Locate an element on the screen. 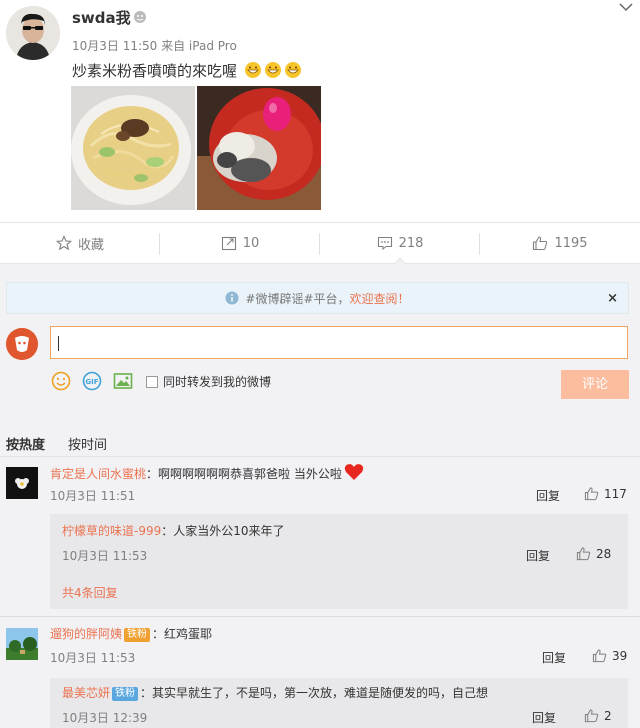 Image resolution: width=640 pixels, height=728 pixels. repost-checkbox-wrap: 同时转发到我的微博 is located at coordinates (208, 381).